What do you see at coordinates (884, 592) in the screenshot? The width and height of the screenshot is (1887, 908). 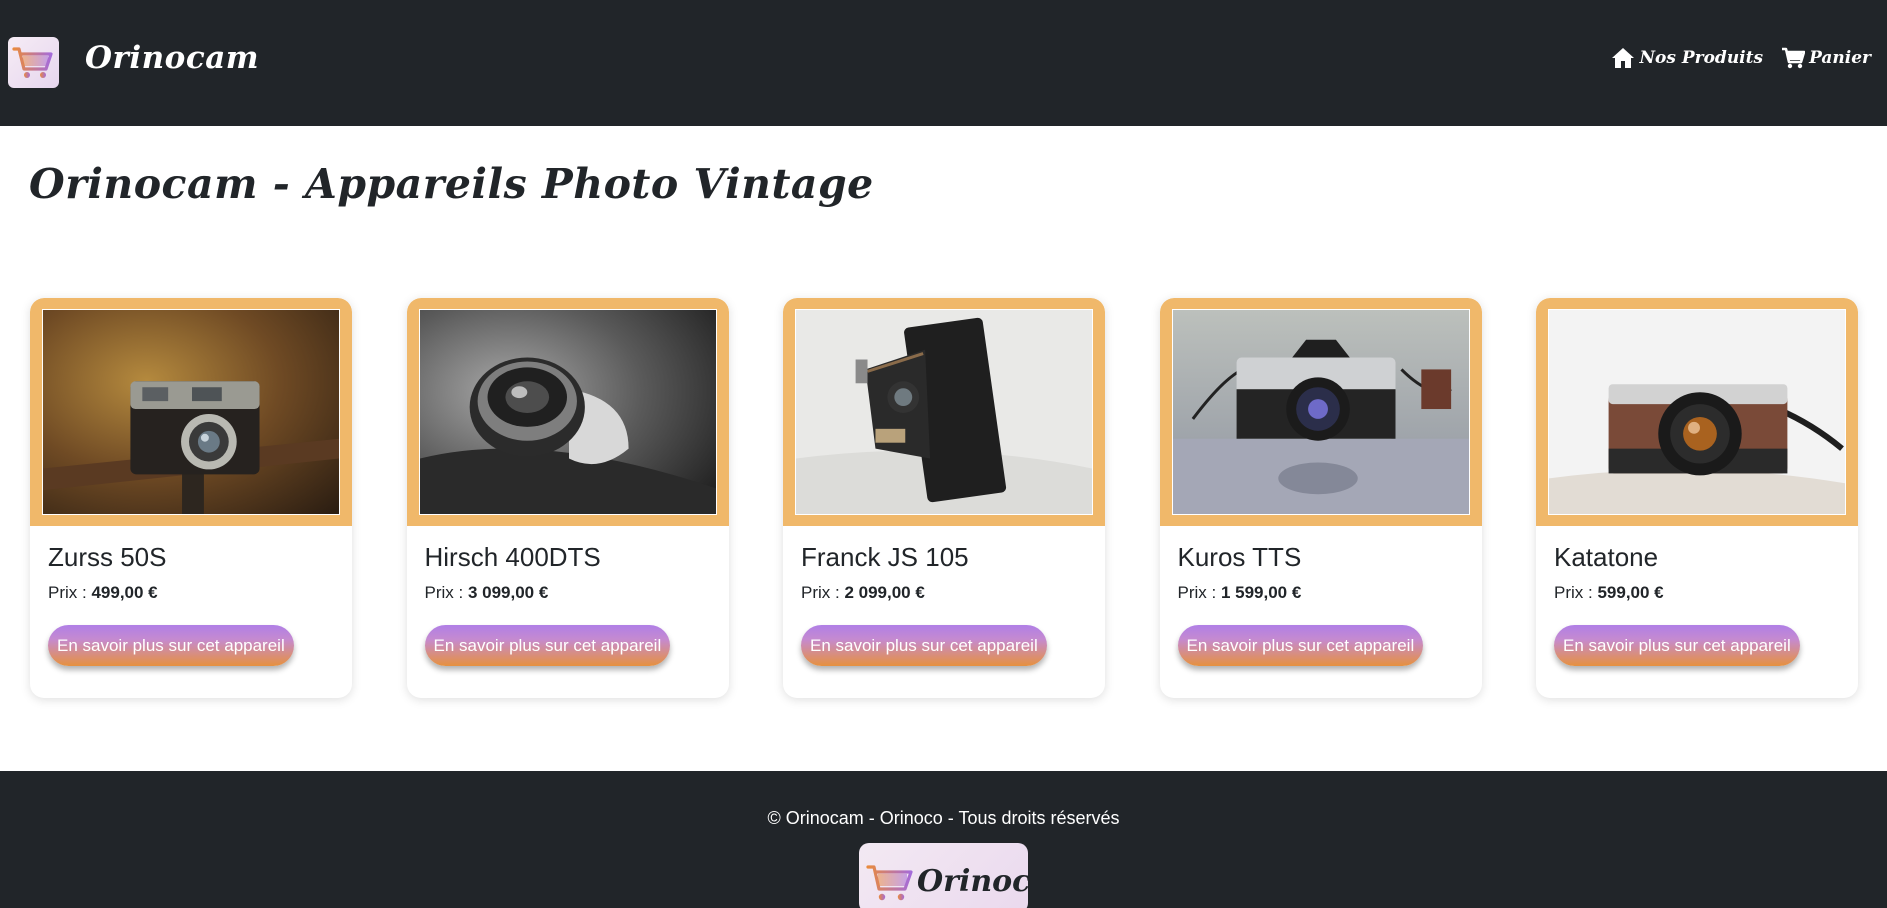 I see `price-value: 2 099,00 €` at bounding box center [884, 592].